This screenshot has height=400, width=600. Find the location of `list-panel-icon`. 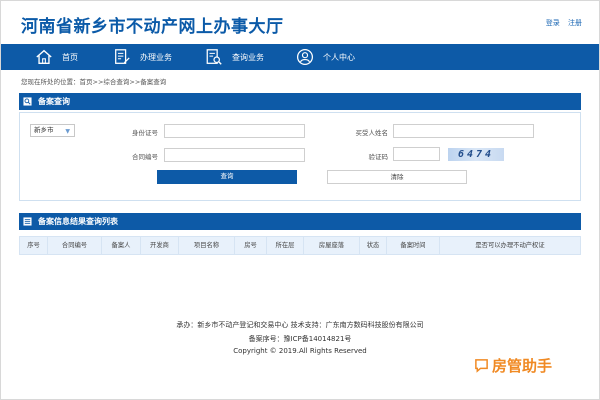

list-panel-icon is located at coordinates (27, 221).